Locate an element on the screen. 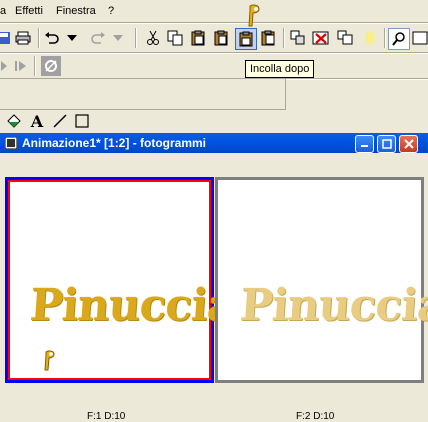 The image size is (428, 422). frame-2-caption: F:2 D:10 is located at coordinates (315, 416).